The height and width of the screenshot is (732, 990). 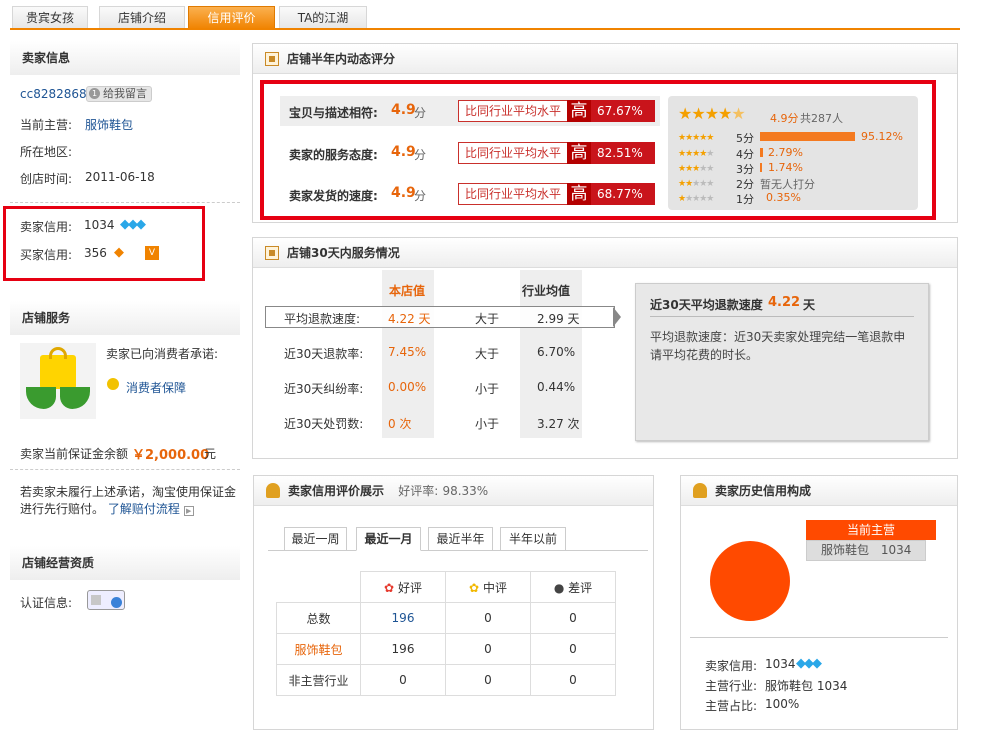 I want to click on seller-credit-label: 卖家信用:, so click(x=46, y=227).